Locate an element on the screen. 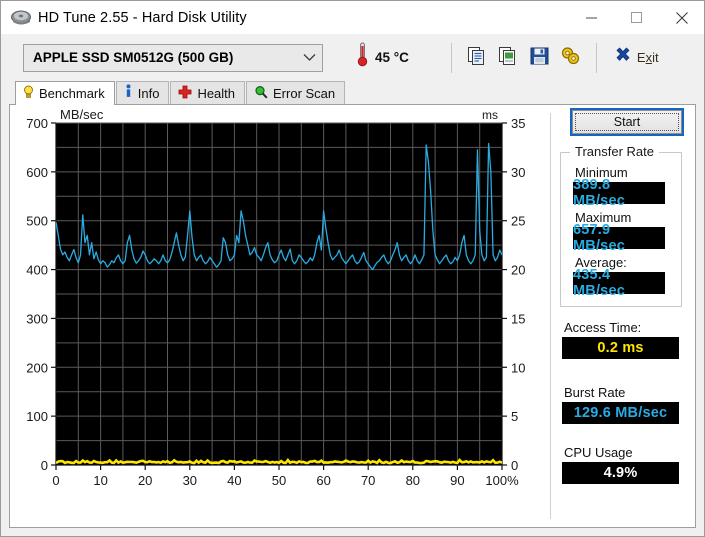 Image resolution: width=705 pixels, height=537 pixels. tab-error-scan: Error Scan is located at coordinates (296, 92).